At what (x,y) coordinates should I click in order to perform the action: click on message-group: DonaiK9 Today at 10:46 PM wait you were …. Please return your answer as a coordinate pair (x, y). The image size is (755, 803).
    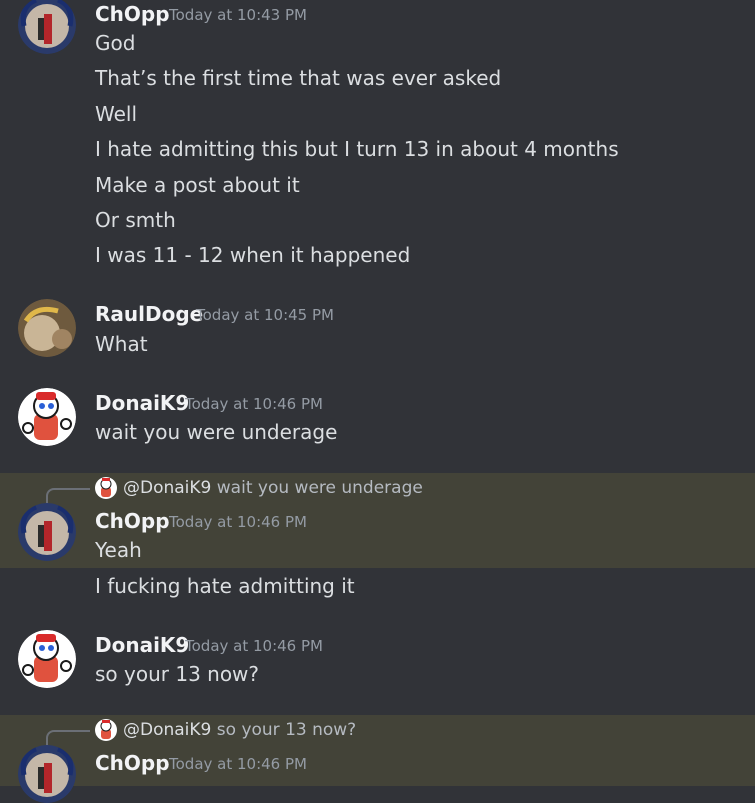
    Looking at the image, I should click on (377, 420).